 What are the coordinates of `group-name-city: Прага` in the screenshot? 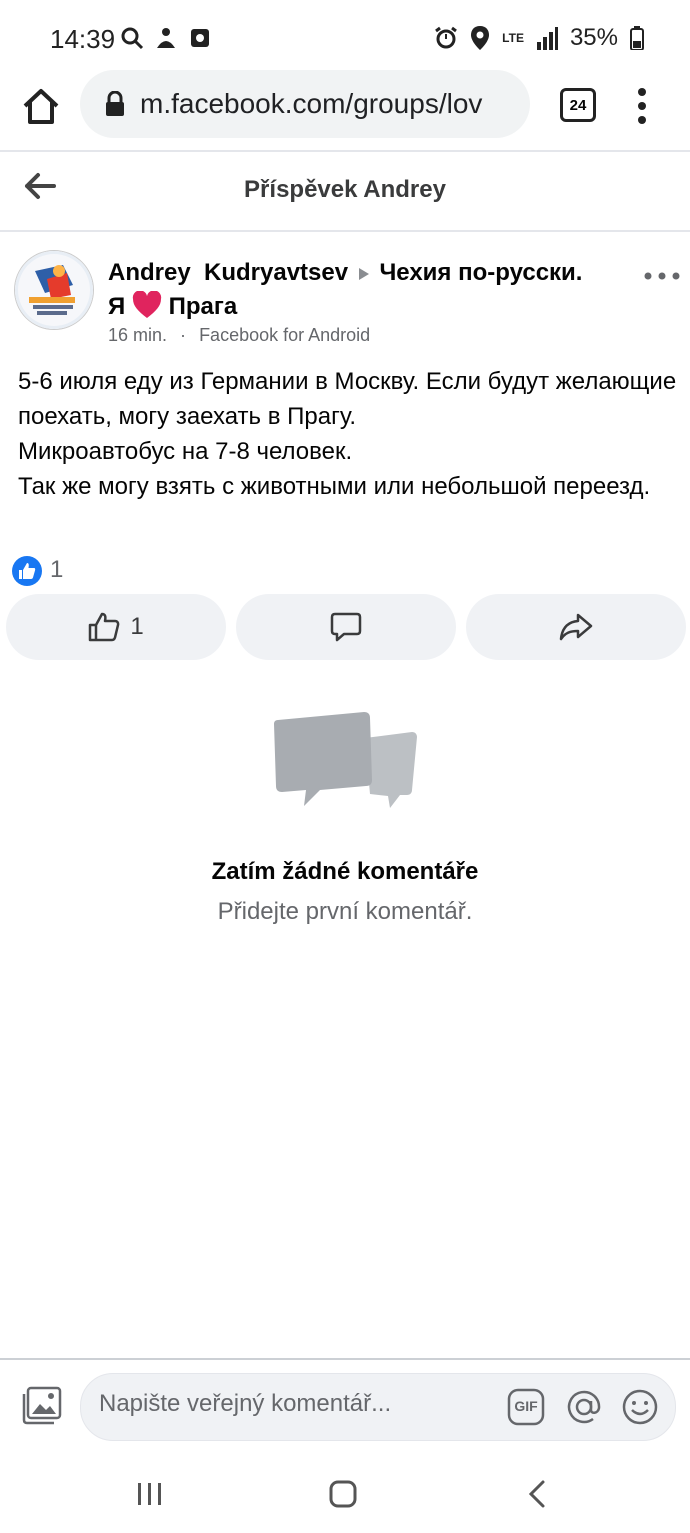 It's located at (203, 306).